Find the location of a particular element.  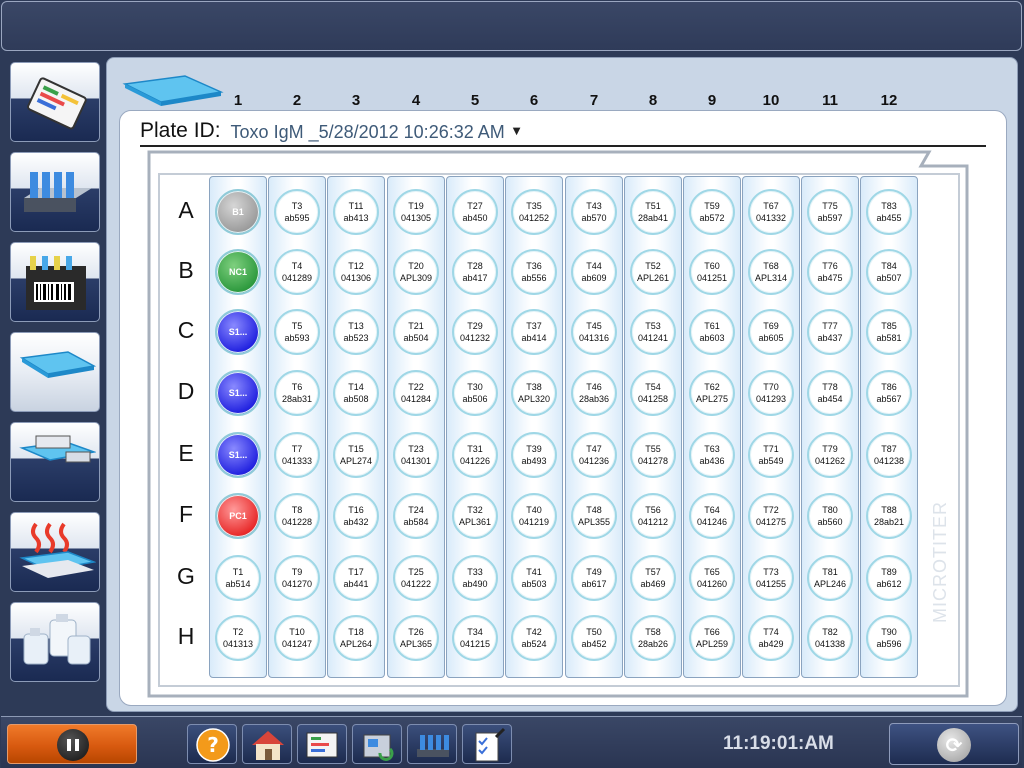

tube-rack-button is located at coordinates (432, 744).